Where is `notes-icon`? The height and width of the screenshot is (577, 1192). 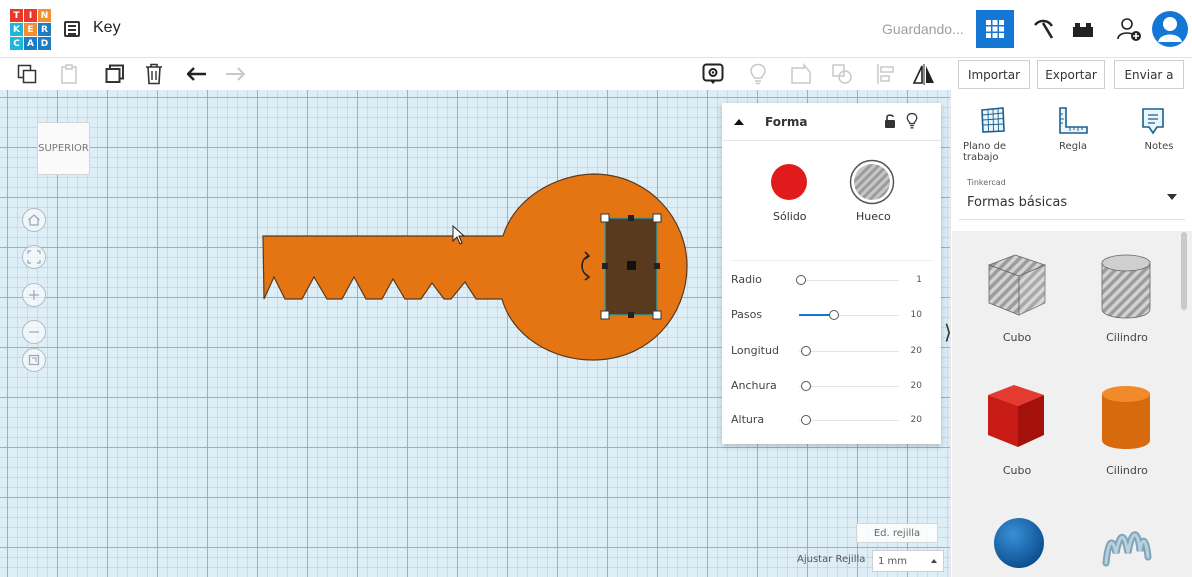
notes-icon is located at coordinates (1153, 121).